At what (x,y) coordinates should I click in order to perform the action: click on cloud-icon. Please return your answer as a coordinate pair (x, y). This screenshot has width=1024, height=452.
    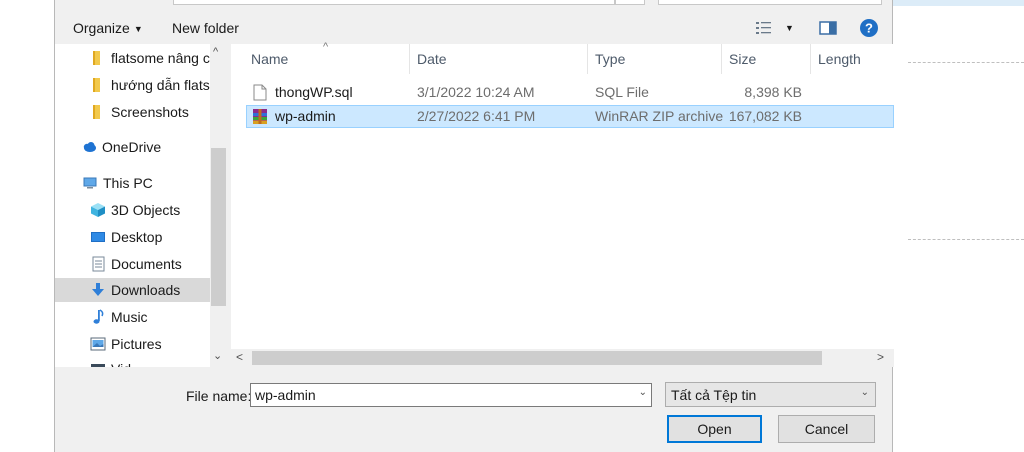
    Looking at the image, I should click on (89, 147).